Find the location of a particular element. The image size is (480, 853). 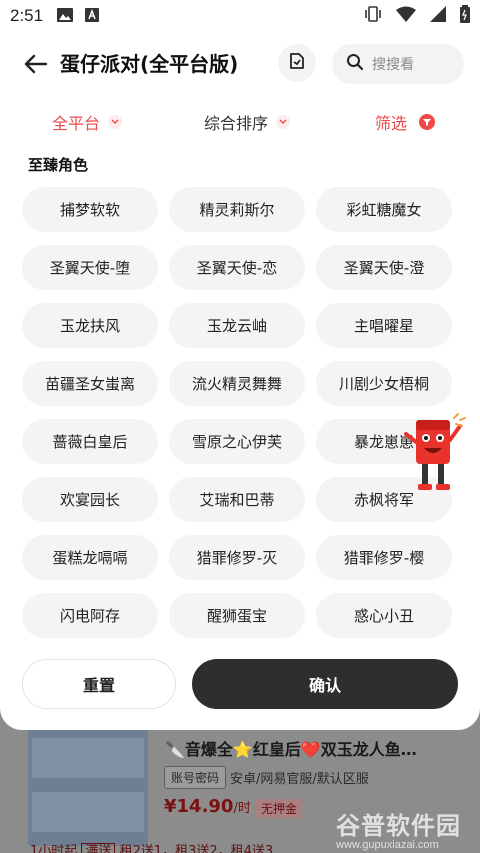

gallery-icon is located at coordinates (65, 16).